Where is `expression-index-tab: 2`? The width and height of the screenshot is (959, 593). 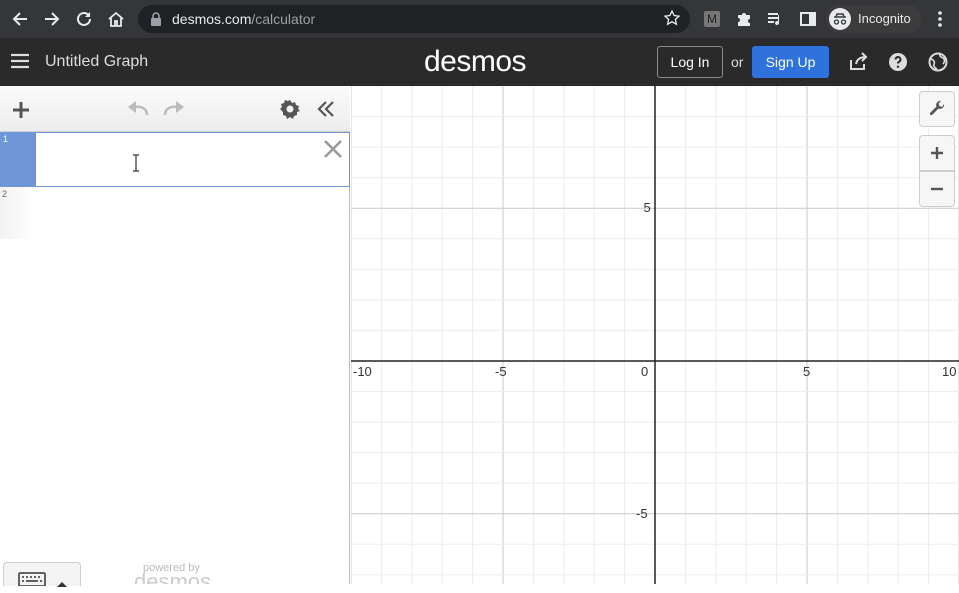
expression-index-tab: 2 is located at coordinates (17, 213).